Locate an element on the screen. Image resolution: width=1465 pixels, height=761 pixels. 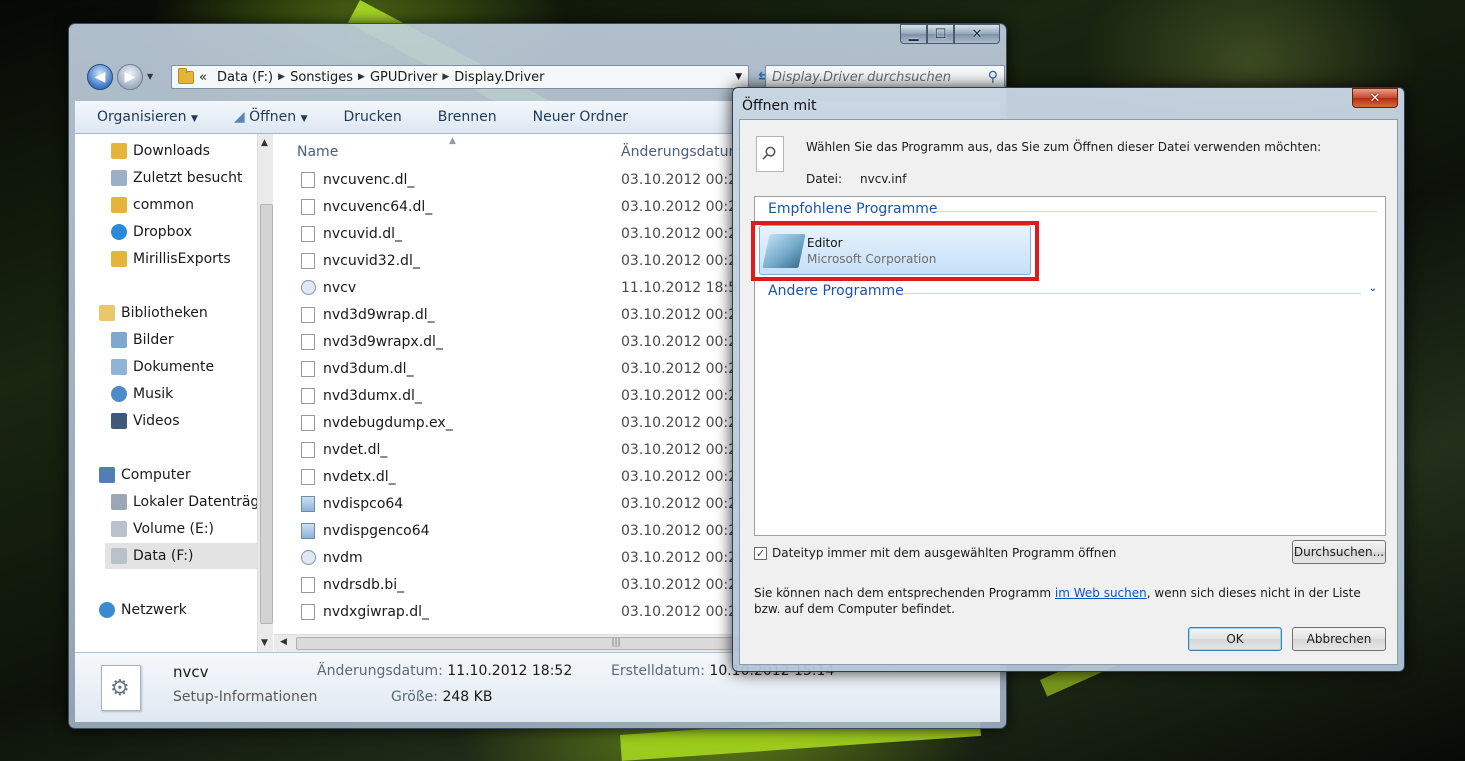
forward-button: ▶ is located at coordinates (130, 77).